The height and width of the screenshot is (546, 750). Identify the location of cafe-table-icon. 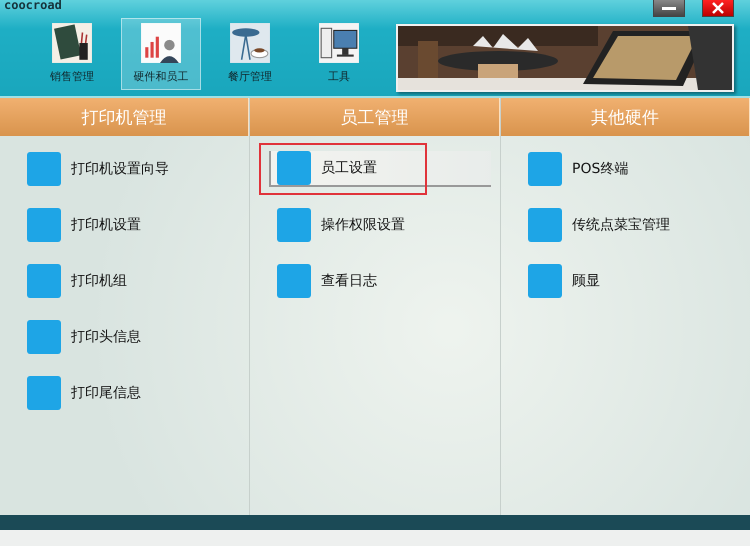
(250, 43).